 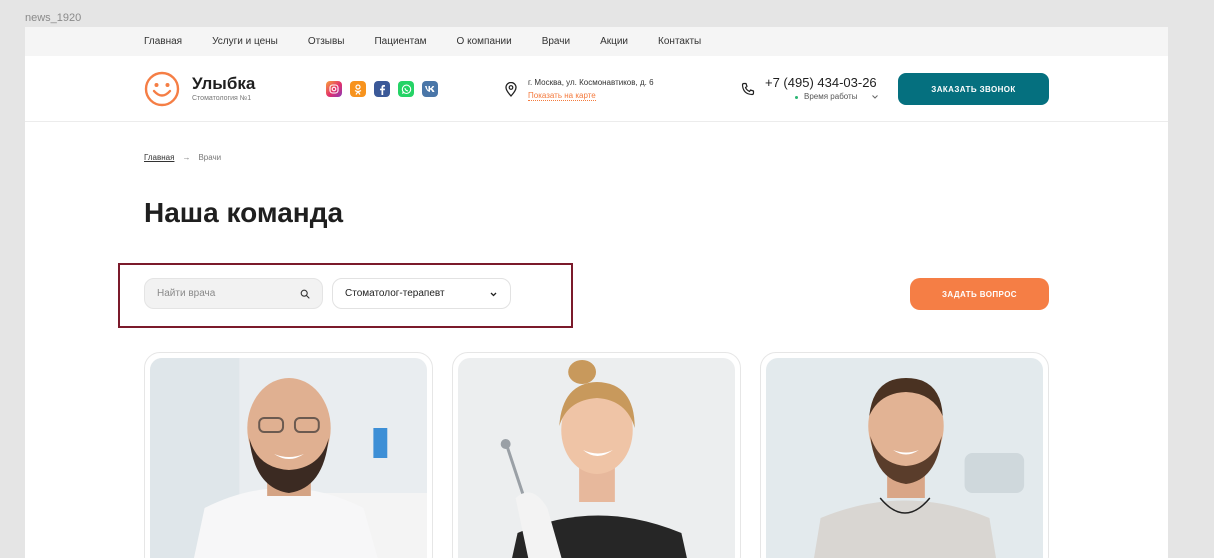 I want to click on vk-icon, so click(x=430, y=89).